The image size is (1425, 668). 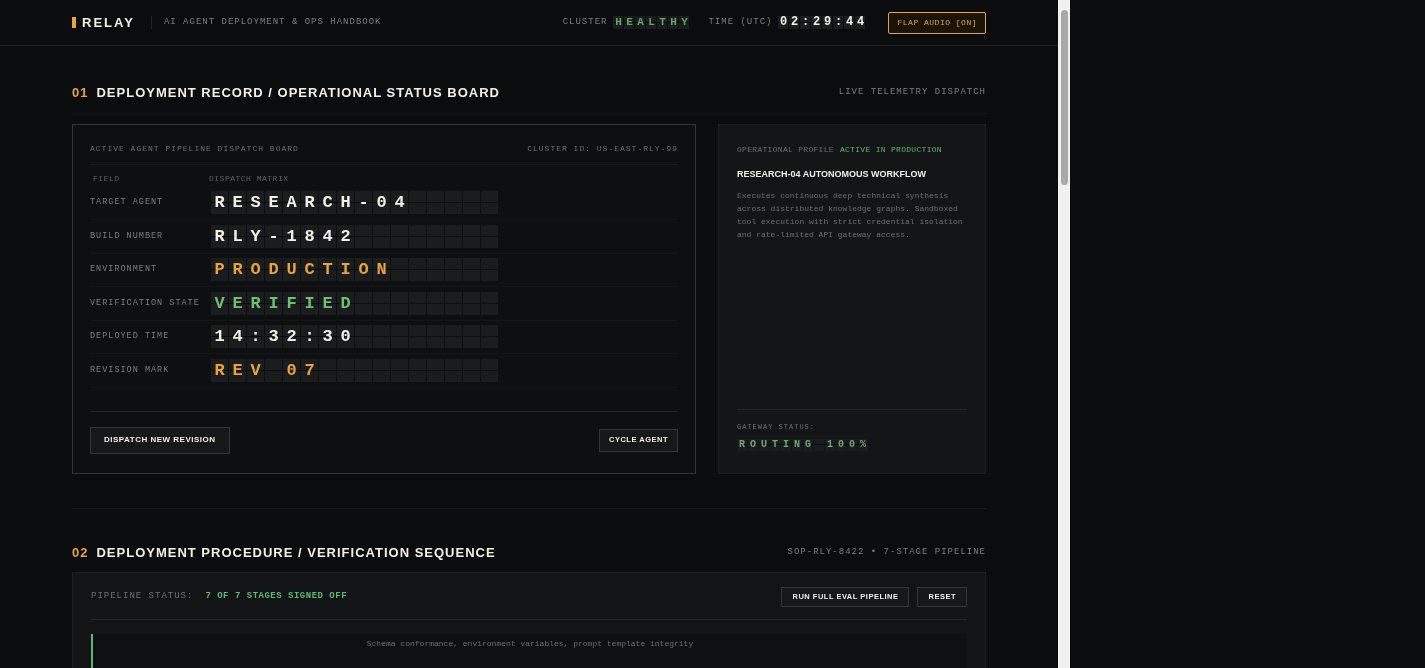 I want to click on dispatch-new-revision-button: DISPATCH NEW REVISION, so click(x=160, y=440).